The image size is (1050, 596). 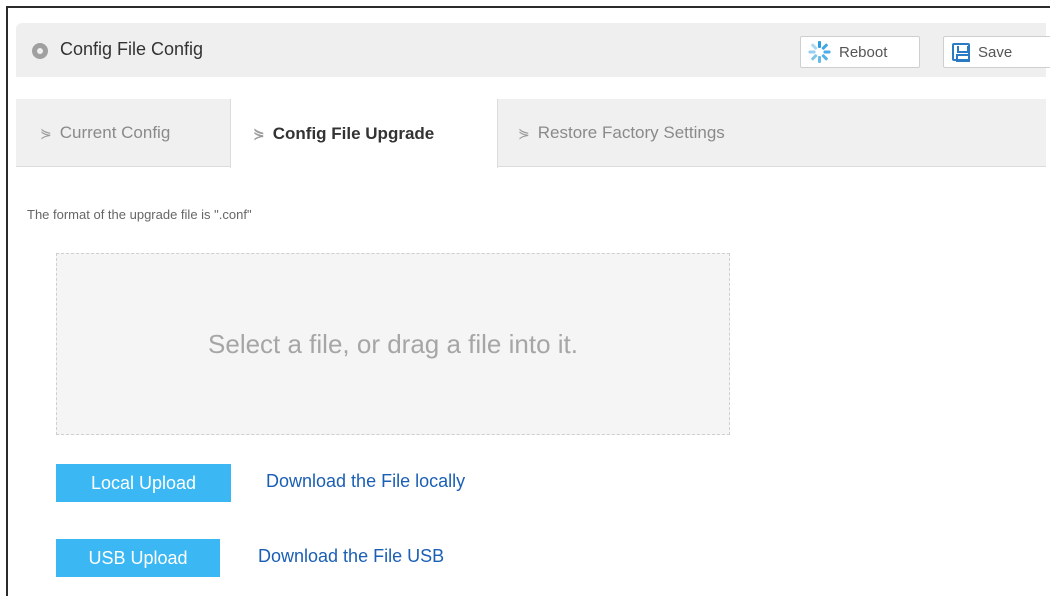 What do you see at coordinates (132, 49) in the screenshot?
I see `page-title: Config File Config` at bounding box center [132, 49].